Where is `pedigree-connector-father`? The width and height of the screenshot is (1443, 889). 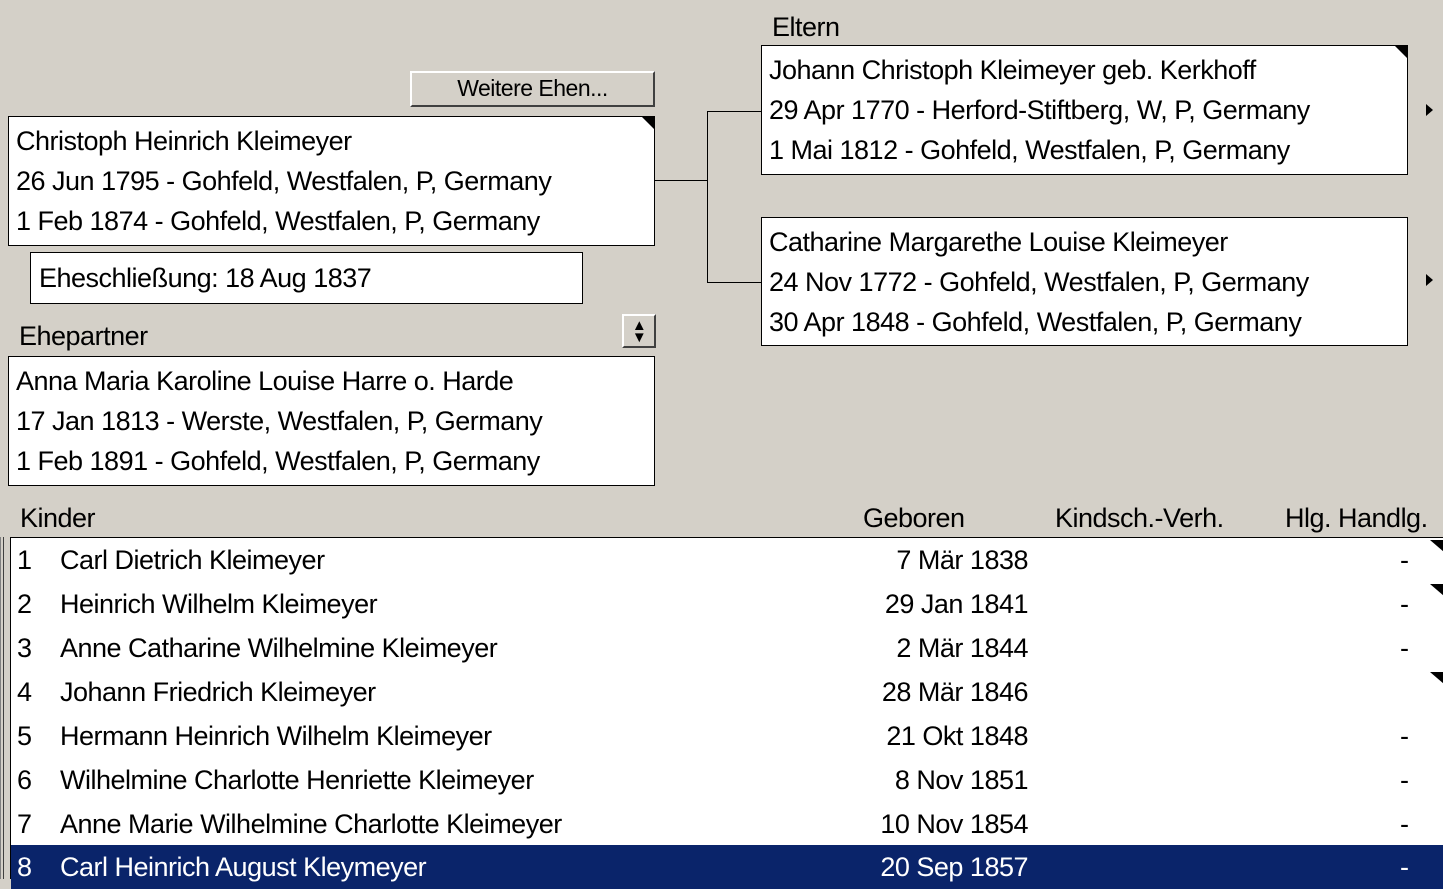
pedigree-connector-father is located at coordinates (734, 111).